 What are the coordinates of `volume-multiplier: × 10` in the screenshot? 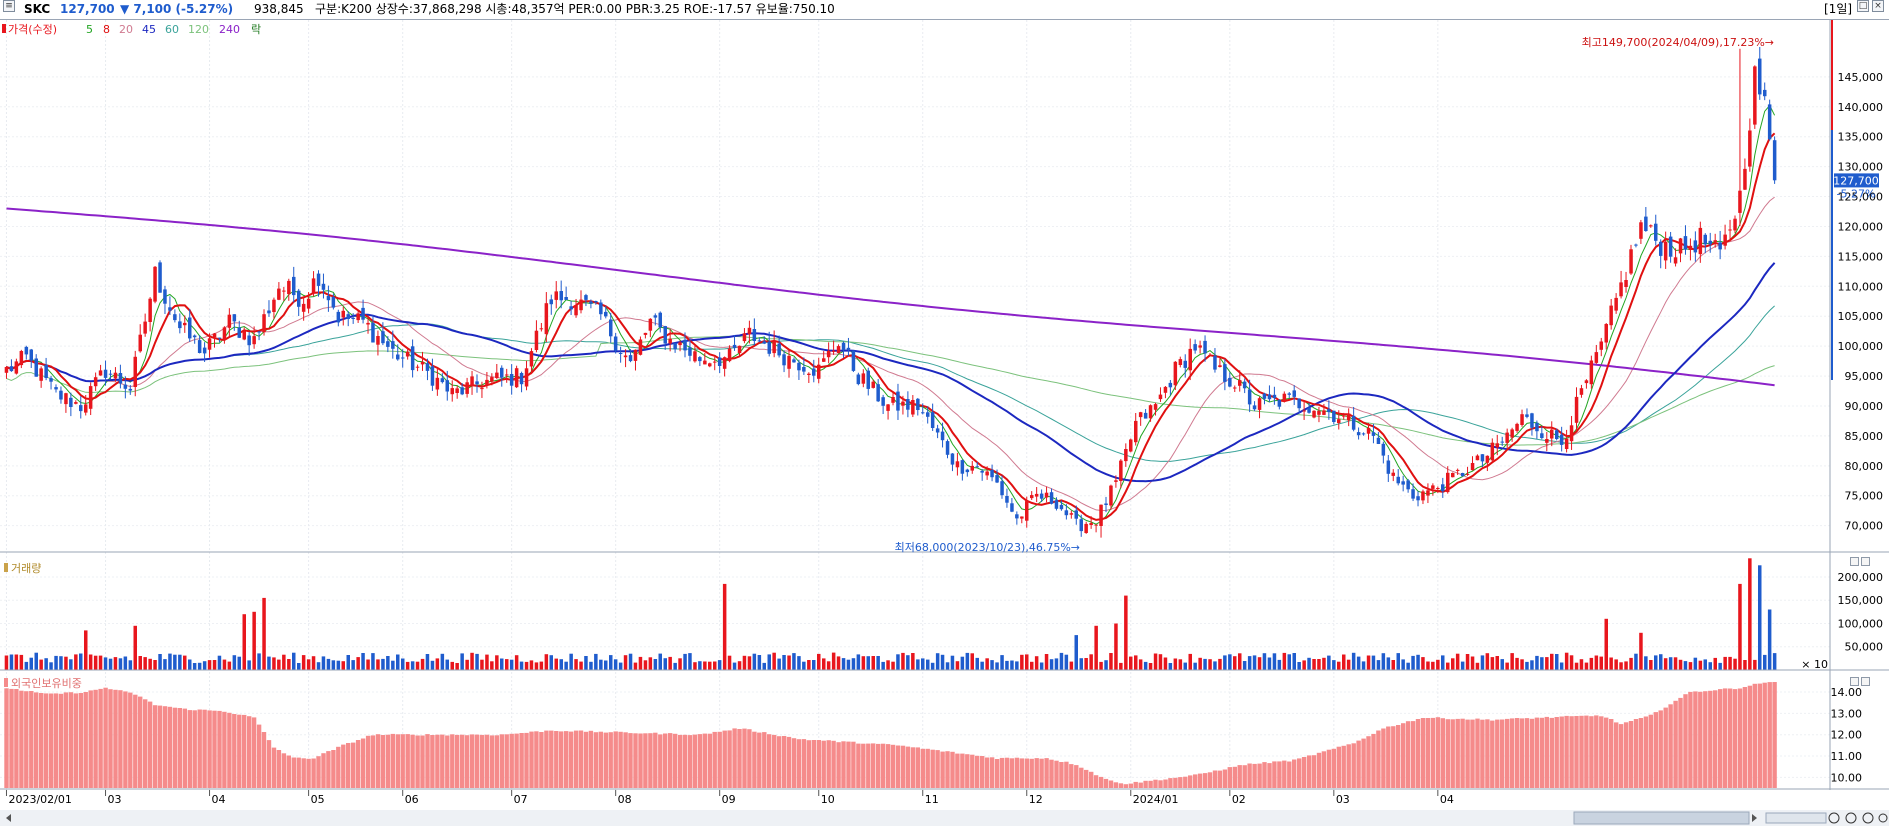 It's located at (1814, 664).